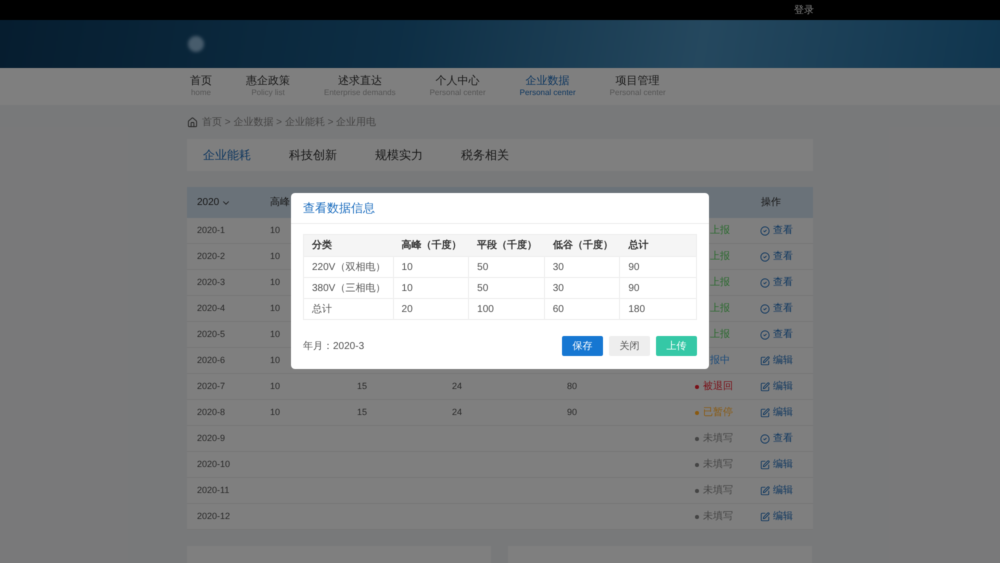  I want to click on status-text: 已暂停, so click(718, 413).